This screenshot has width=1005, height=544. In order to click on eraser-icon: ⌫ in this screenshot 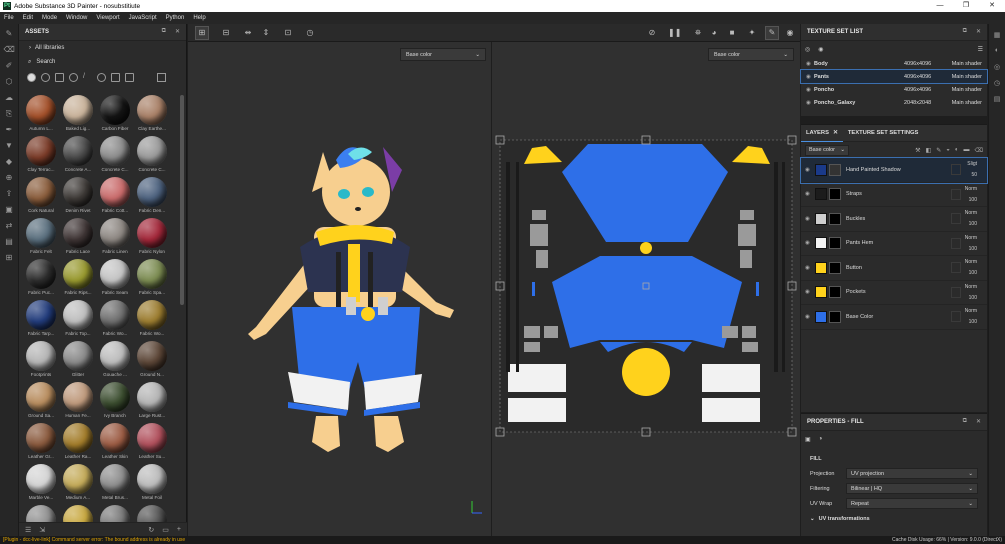, I will do `click(9, 49)`.